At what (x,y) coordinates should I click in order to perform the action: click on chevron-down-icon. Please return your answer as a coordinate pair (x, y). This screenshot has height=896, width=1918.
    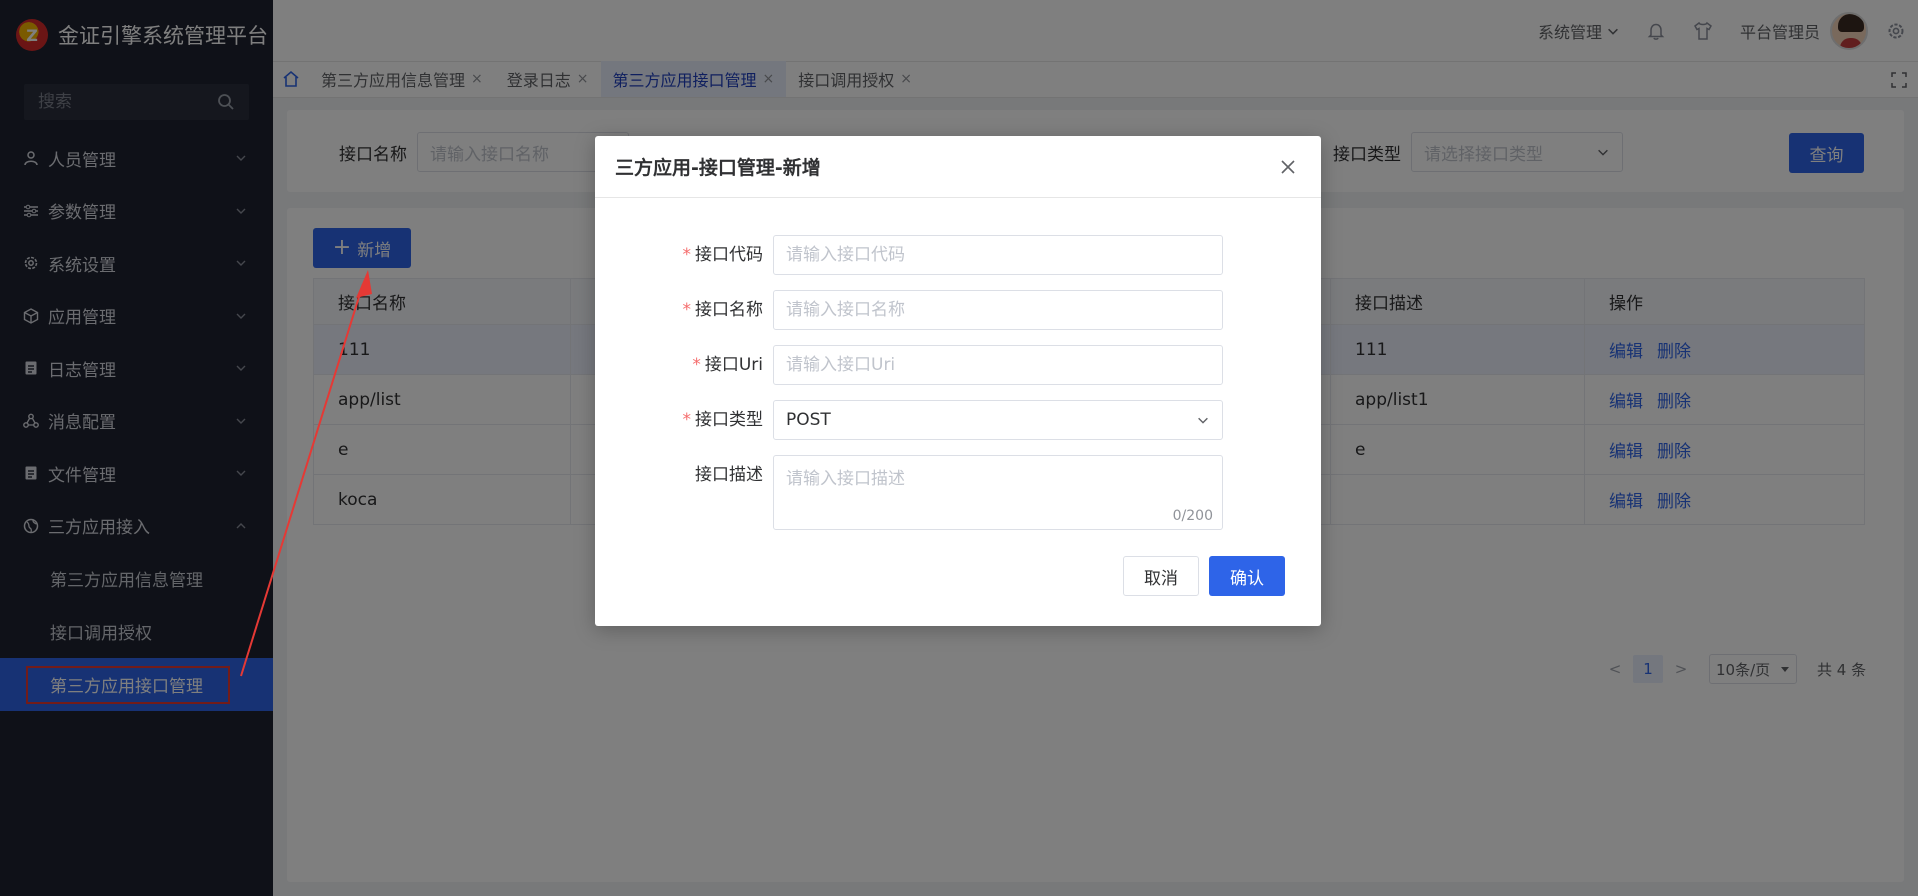
    Looking at the image, I should click on (1203, 420).